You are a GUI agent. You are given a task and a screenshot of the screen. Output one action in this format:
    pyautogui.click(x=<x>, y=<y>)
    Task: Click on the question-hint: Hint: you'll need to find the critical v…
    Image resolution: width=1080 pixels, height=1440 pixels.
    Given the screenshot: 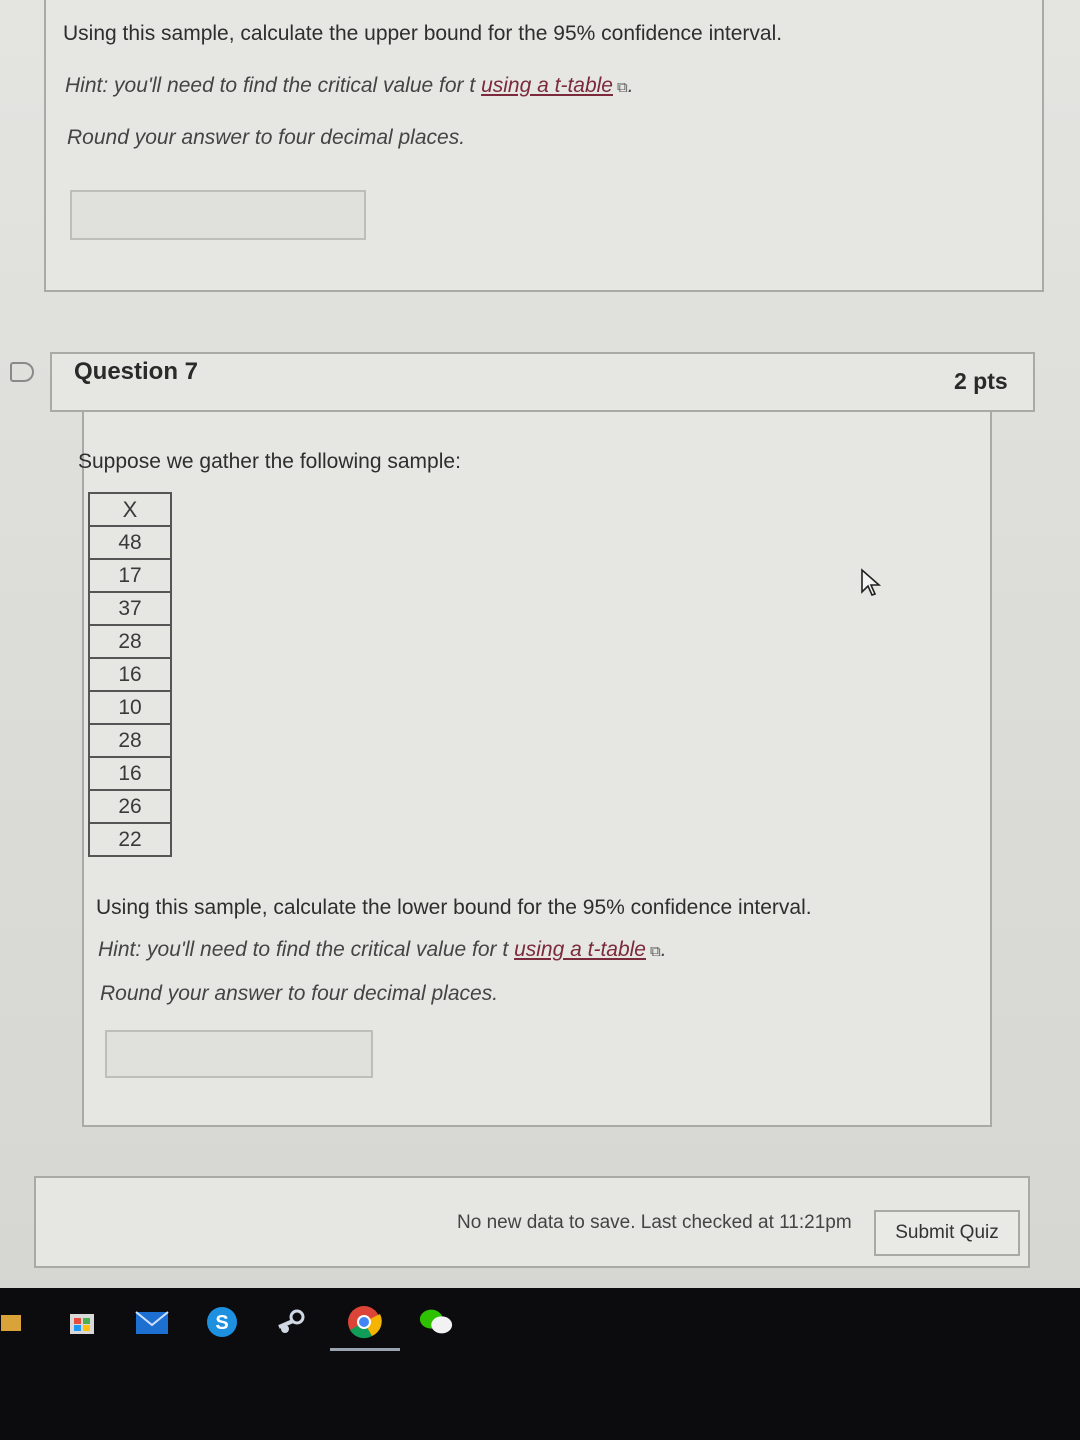 What is the action you would take?
    pyautogui.click(x=382, y=950)
    